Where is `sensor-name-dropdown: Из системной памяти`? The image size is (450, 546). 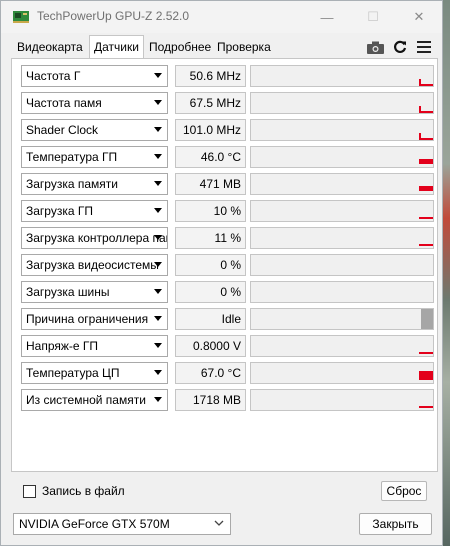
sensor-name-dropdown: Из системной памяти is located at coordinates (94, 400).